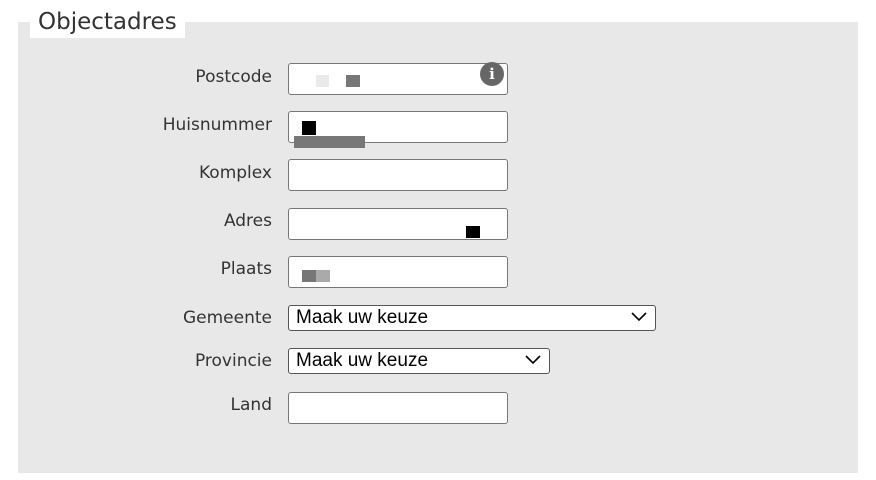 The height and width of the screenshot is (480, 876). I want to click on huisnummer-row: Huisnummer, so click(438, 129).